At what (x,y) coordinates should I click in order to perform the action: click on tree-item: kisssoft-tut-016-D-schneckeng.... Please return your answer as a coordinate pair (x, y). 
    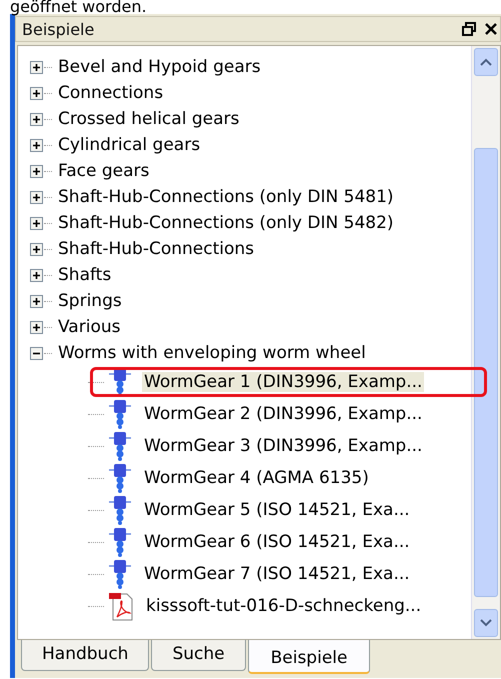
    Looking at the image, I should click on (284, 606).